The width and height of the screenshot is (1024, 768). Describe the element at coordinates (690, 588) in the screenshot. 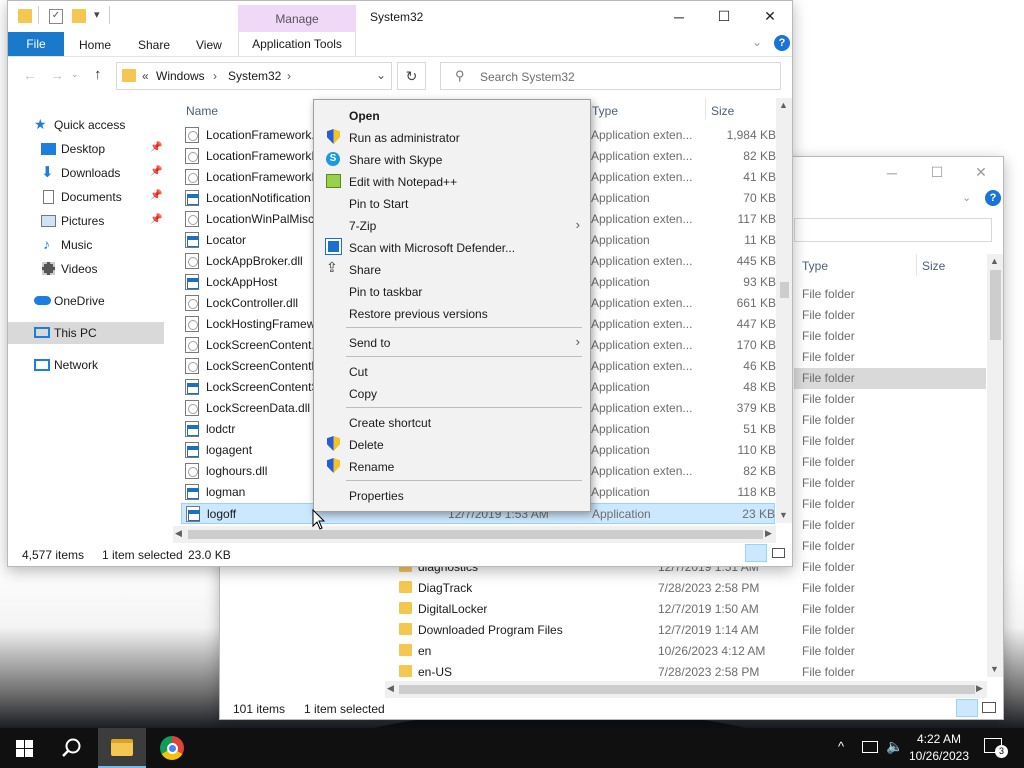

I see `folder-row: DiagTrack 7/28/2023 2:58 PM File folder` at that location.